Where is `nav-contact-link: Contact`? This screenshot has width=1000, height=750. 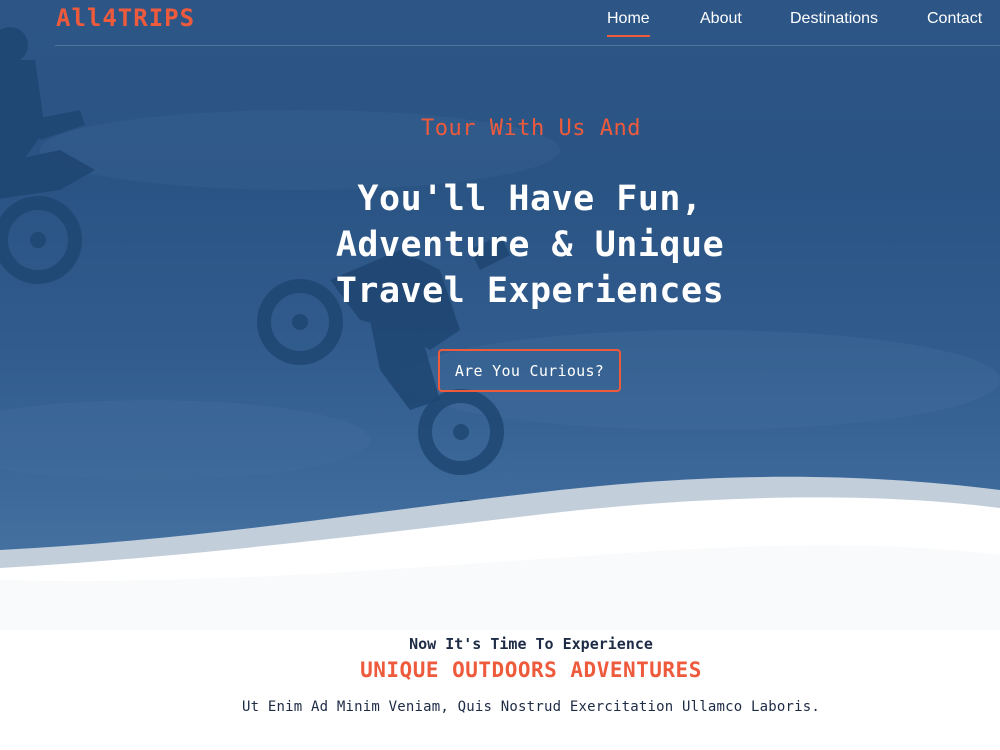
nav-contact-link: Contact is located at coordinates (954, 19).